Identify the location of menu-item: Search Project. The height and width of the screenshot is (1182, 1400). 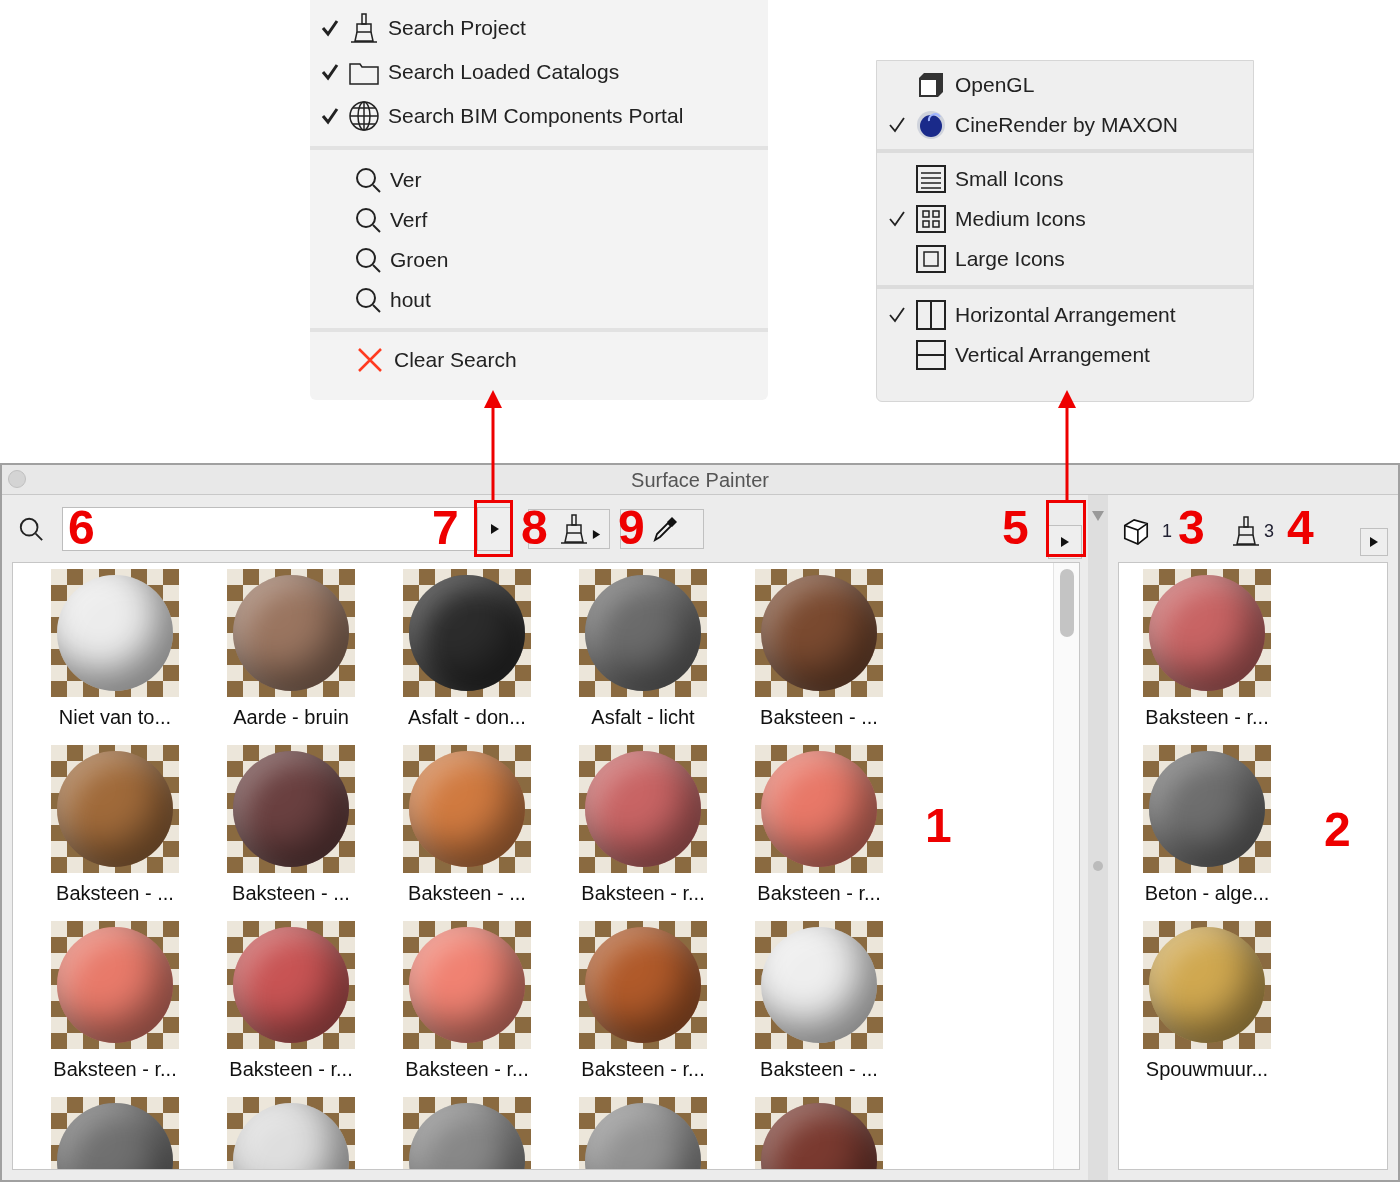
(539, 28).